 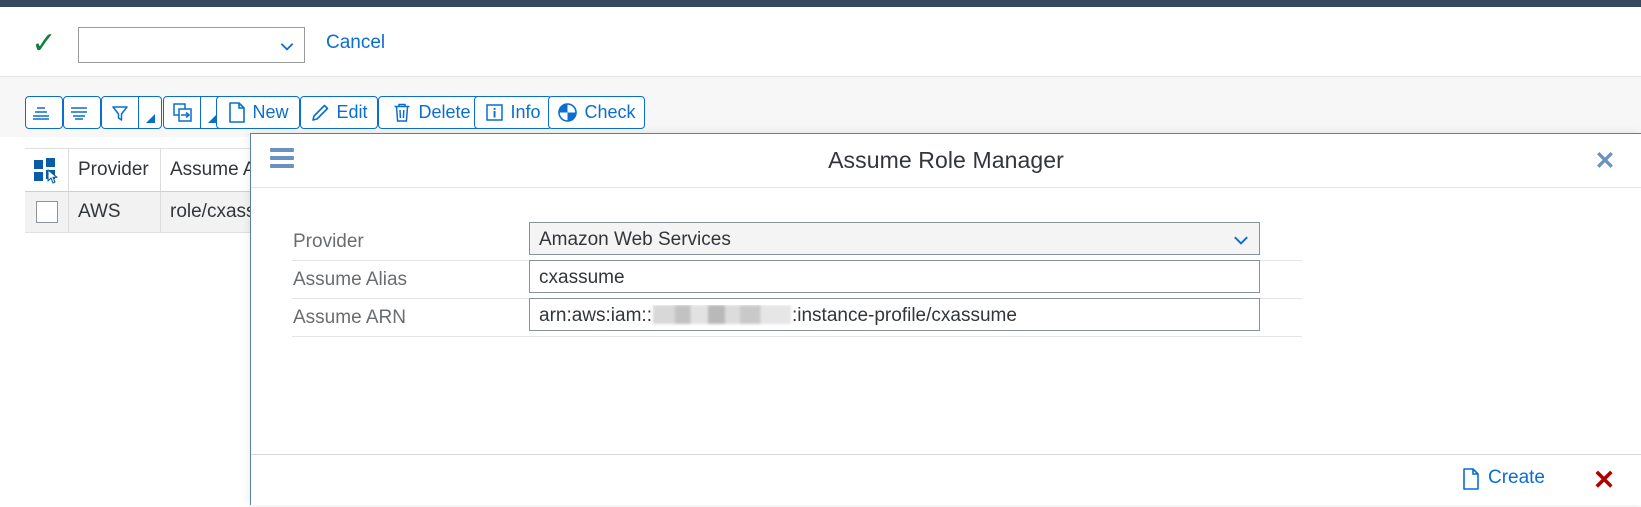 I want to click on sort-descending-button, so click(x=82, y=112).